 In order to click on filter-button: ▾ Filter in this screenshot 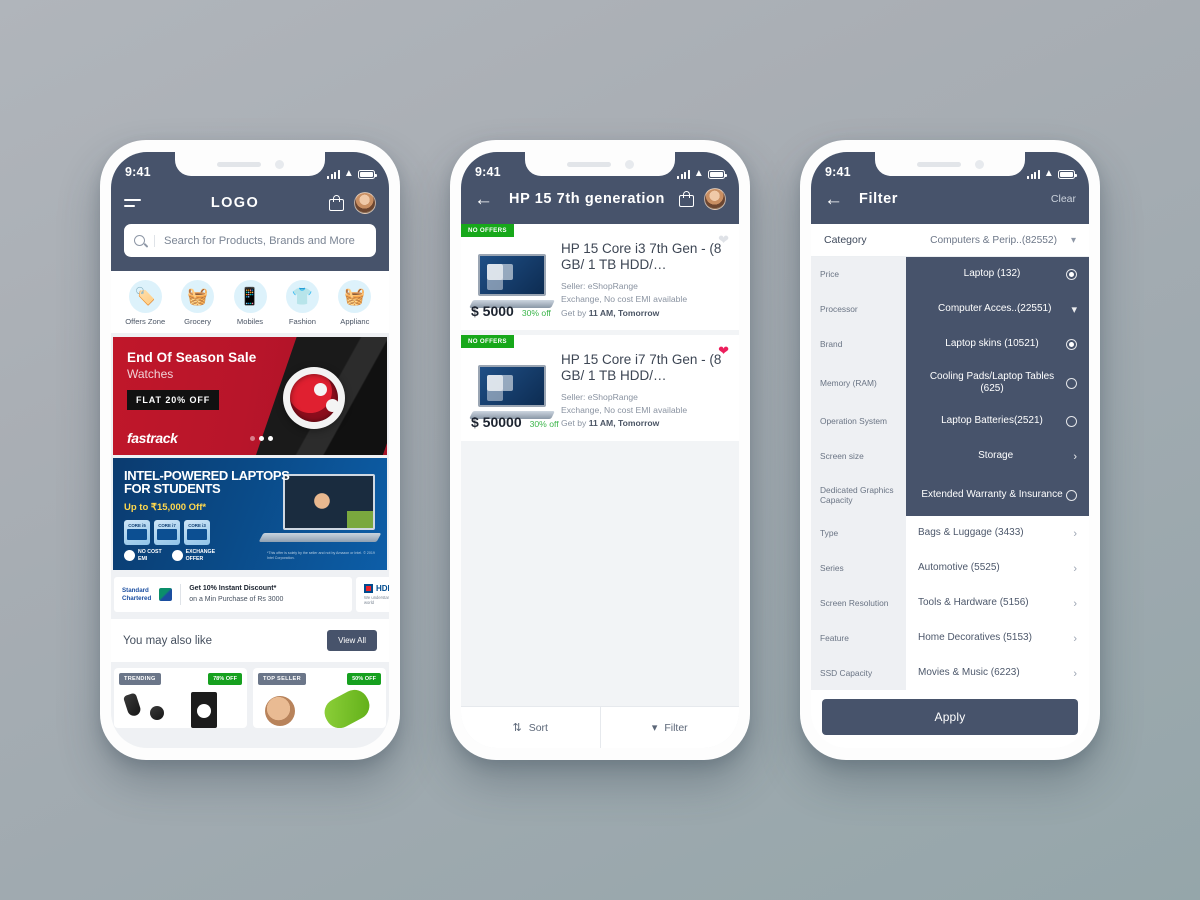, I will do `click(669, 727)`.